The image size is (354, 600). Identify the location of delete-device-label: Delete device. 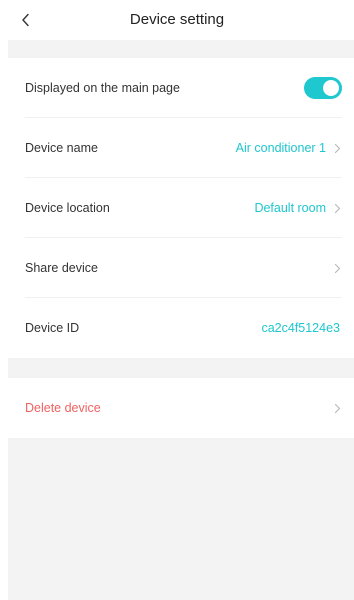
(63, 408).